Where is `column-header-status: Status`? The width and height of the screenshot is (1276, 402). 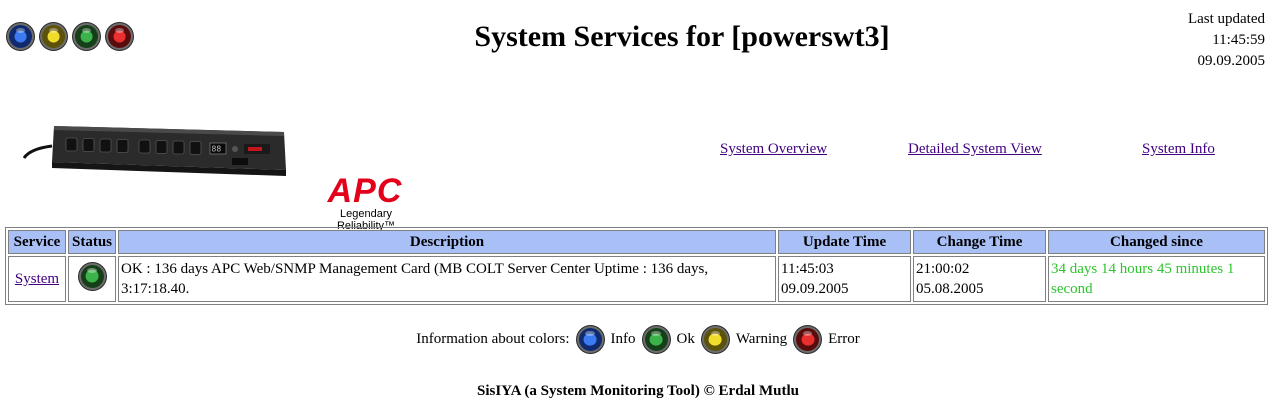 column-header-status: Status is located at coordinates (92, 242).